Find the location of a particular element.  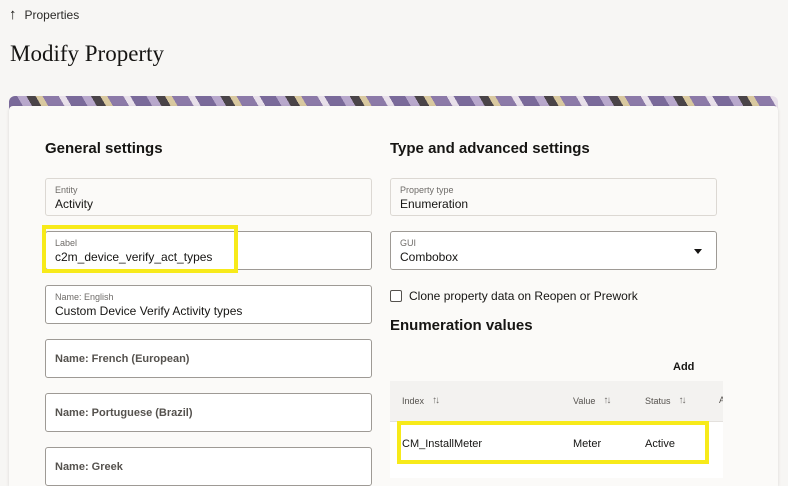

column-value: Value ↑↓ is located at coordinates (592, 400).